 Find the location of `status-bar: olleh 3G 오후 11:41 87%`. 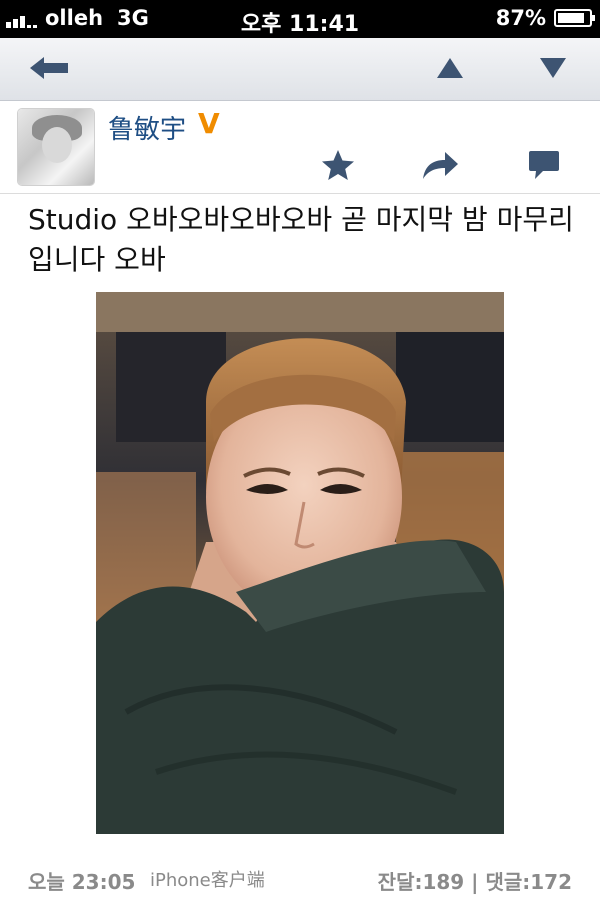

status-bar: olleh 3G 오후 11:41 87% is located at coordinates (300, 19).